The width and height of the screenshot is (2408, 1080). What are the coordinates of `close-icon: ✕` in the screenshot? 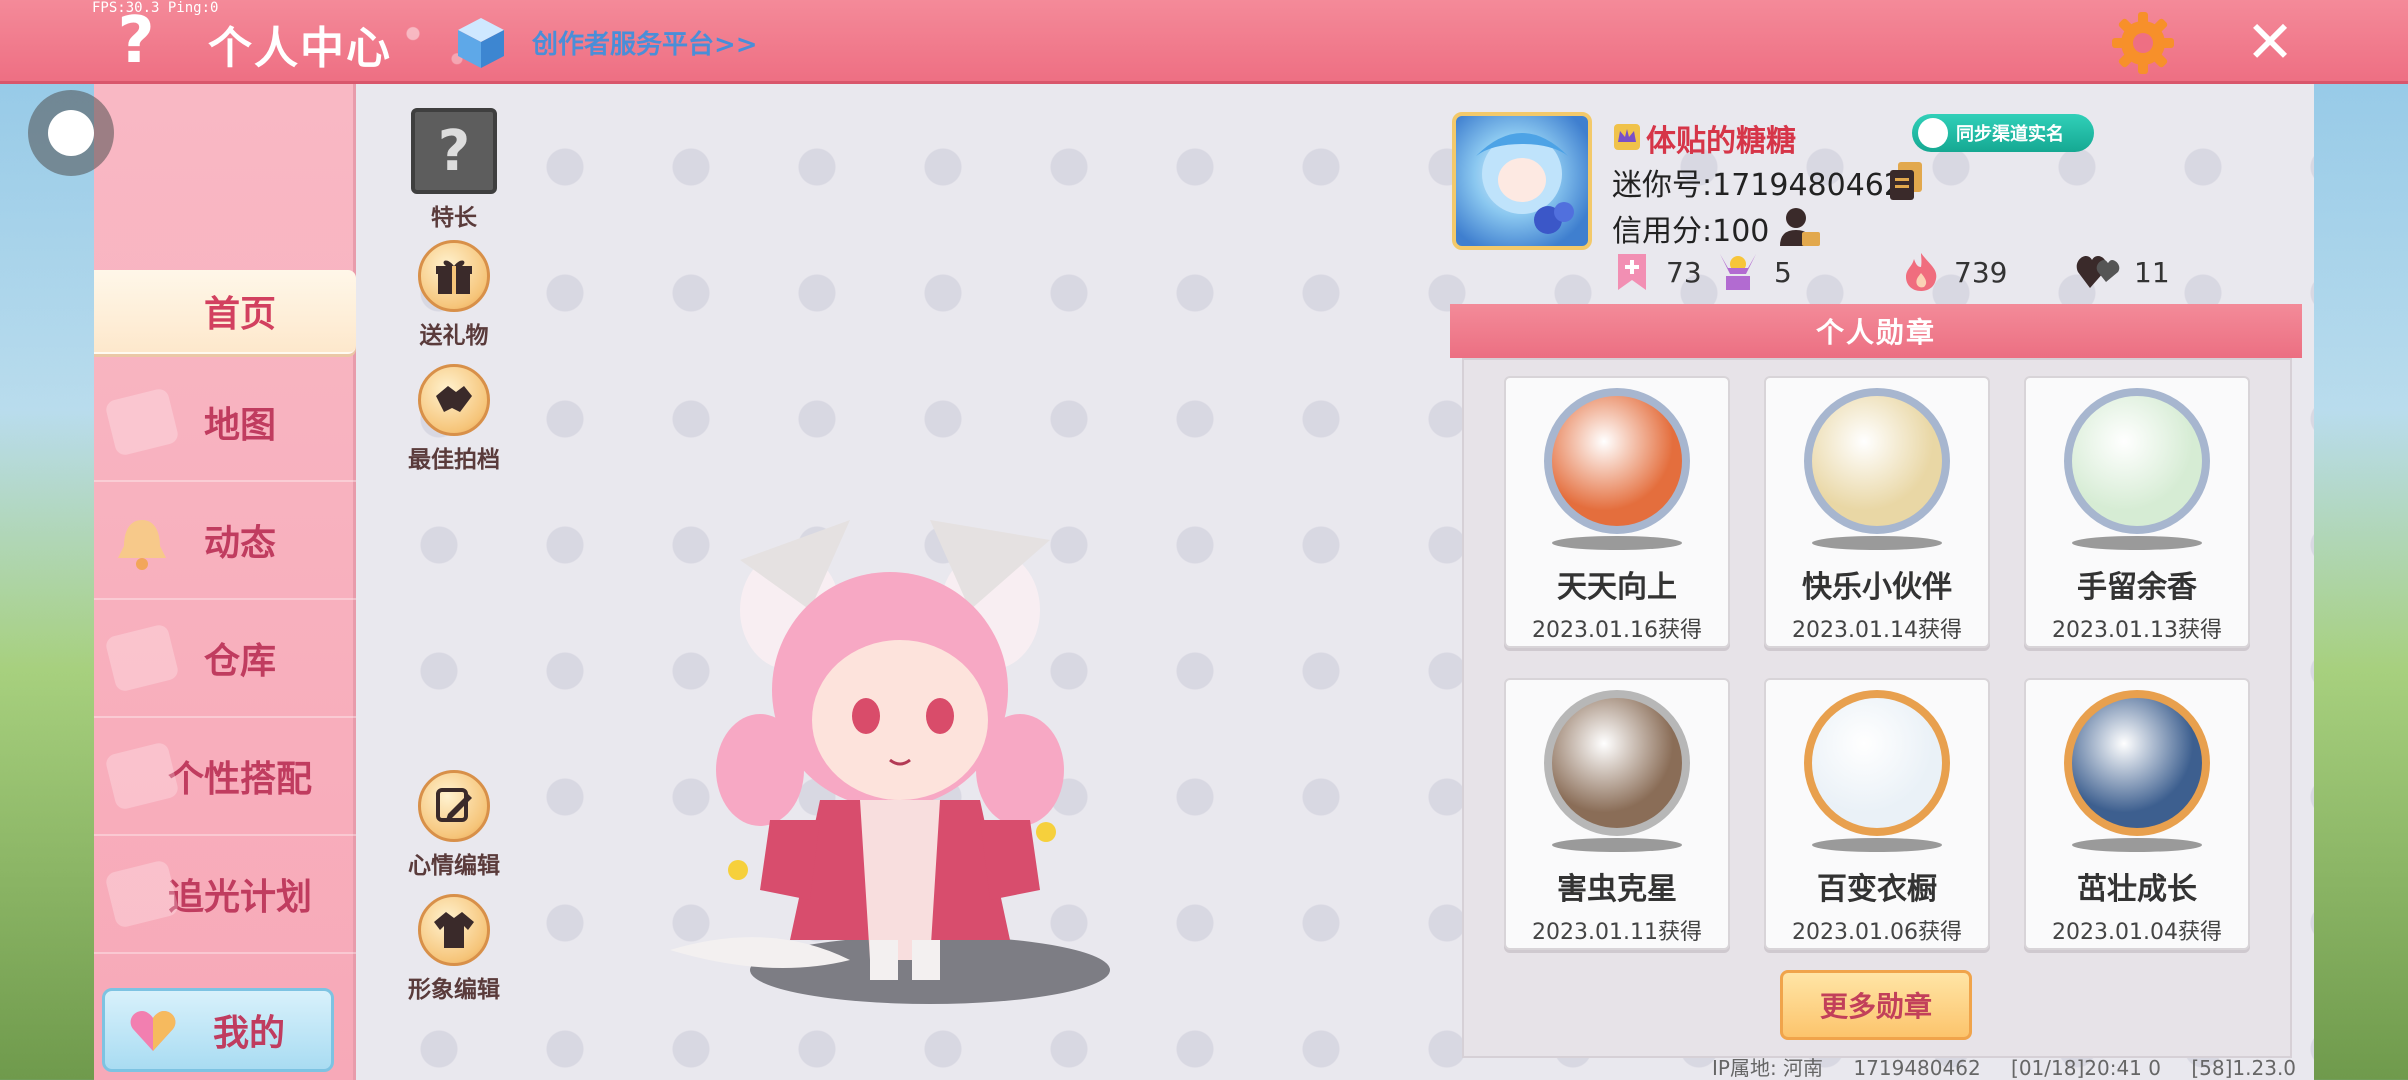 It's located at (2270, 42).